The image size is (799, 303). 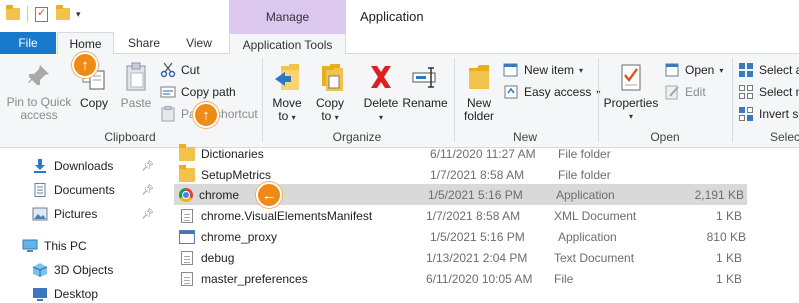 What do you see at coordinates (768, 70) in the screenshot?
I see `select-all-button: Select al` at bounding box center [768, 70].